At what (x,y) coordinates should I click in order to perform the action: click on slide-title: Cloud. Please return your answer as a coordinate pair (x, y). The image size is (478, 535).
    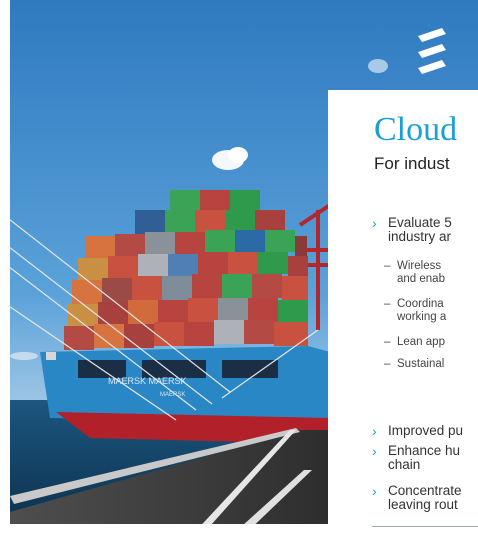
    Looking at the image, I should click on (416, 129).